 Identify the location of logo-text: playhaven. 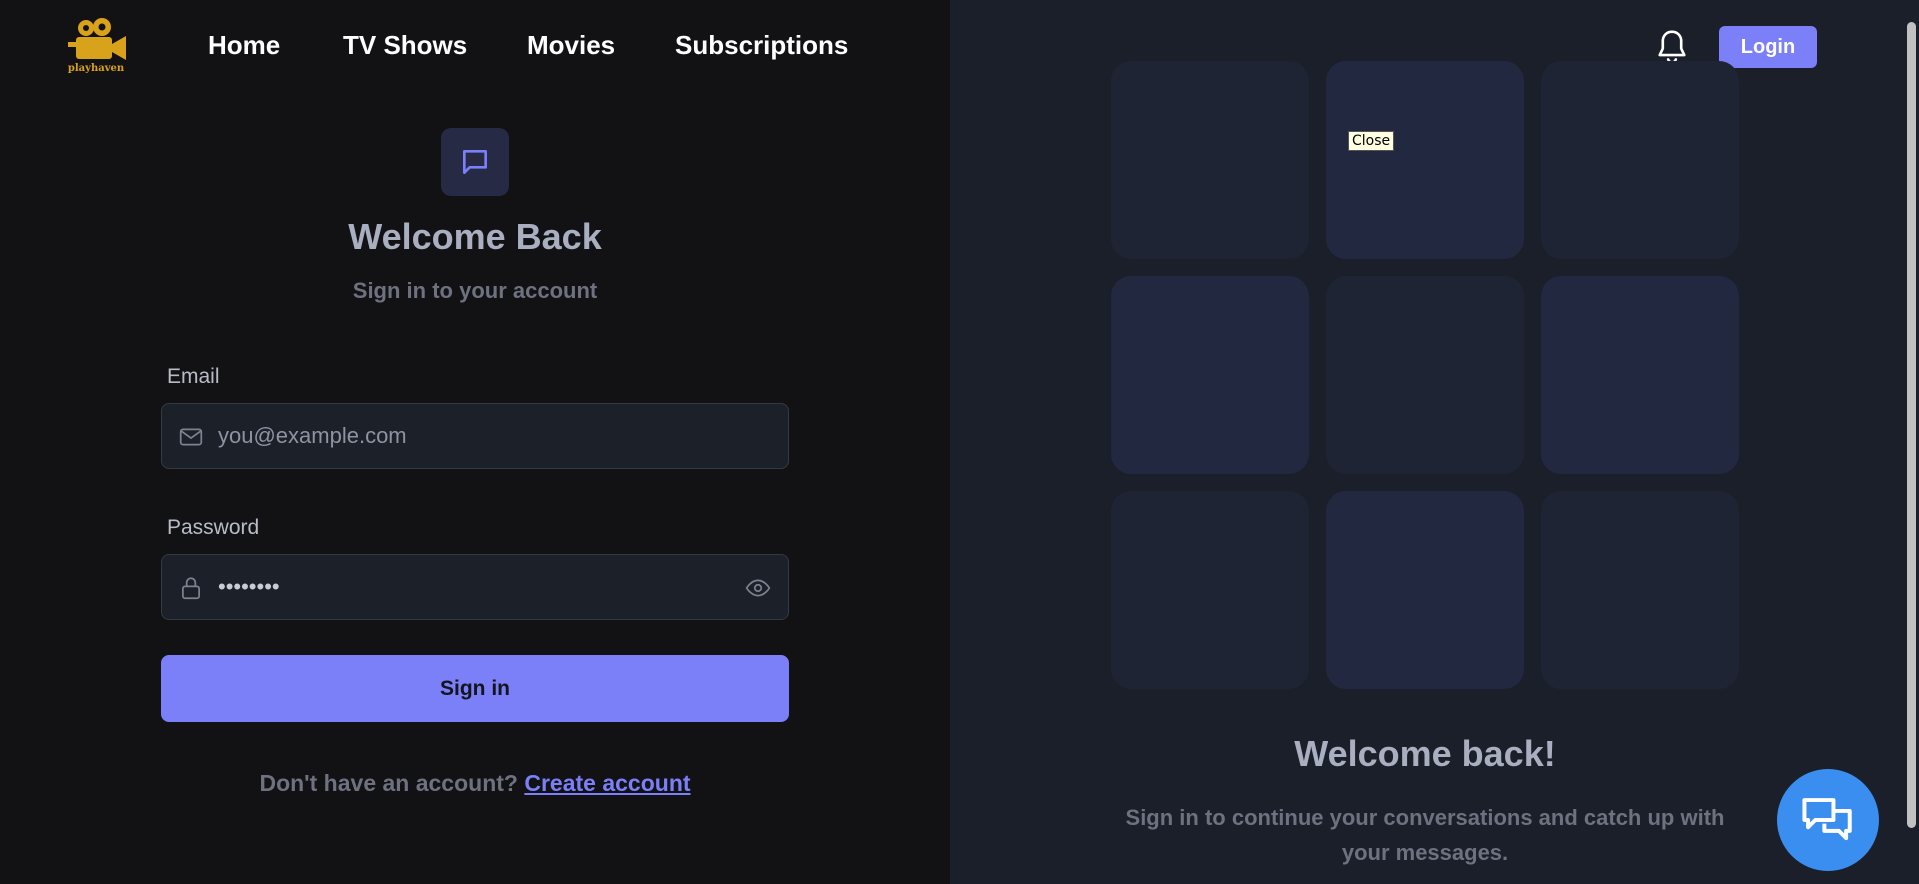
(96, 68).